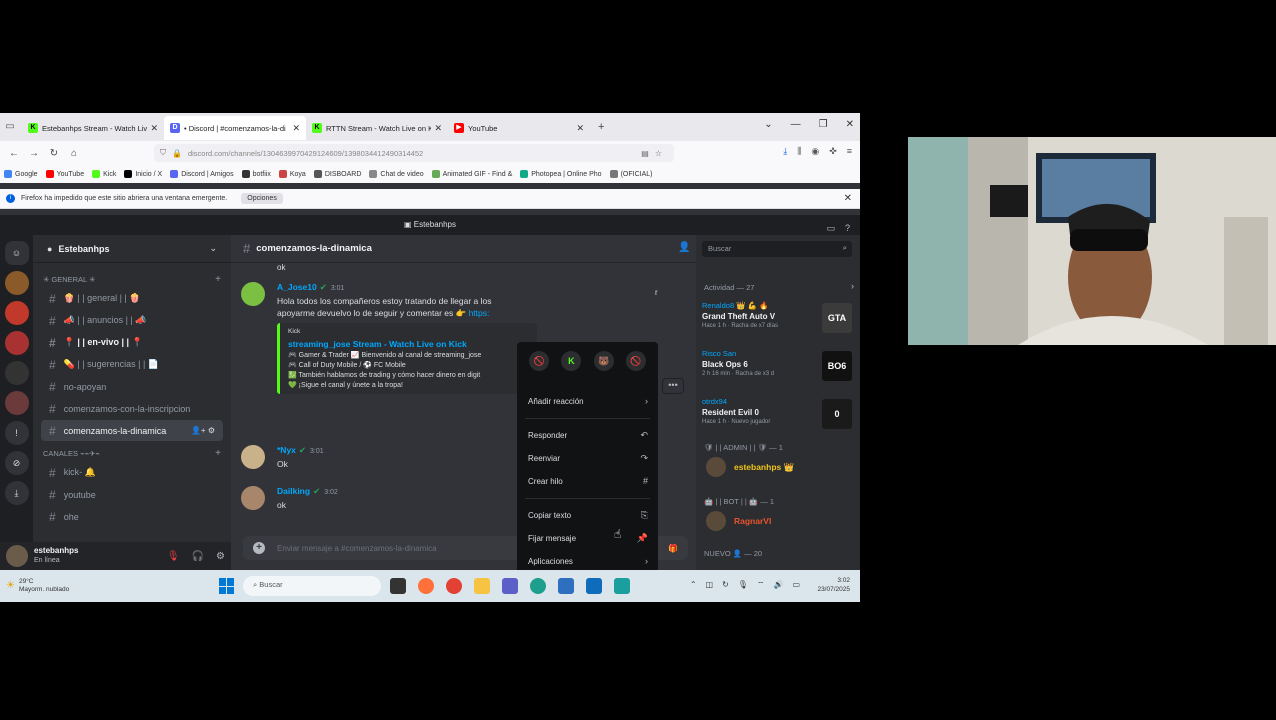 Image resolution: width=1276 pixels, height=720 pixels. I want to click on bookmark-star-icon: ☆, so click(658, 153).